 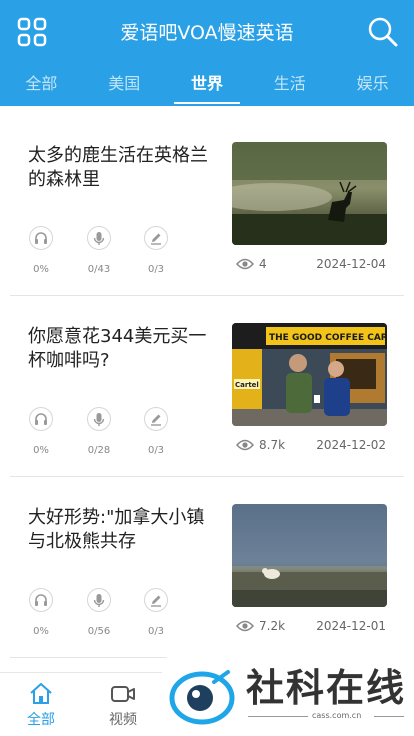 What do you see at coordinates (32, 32) in the screenshot?
I see `grid-icon` at bounding box center [32, 32].